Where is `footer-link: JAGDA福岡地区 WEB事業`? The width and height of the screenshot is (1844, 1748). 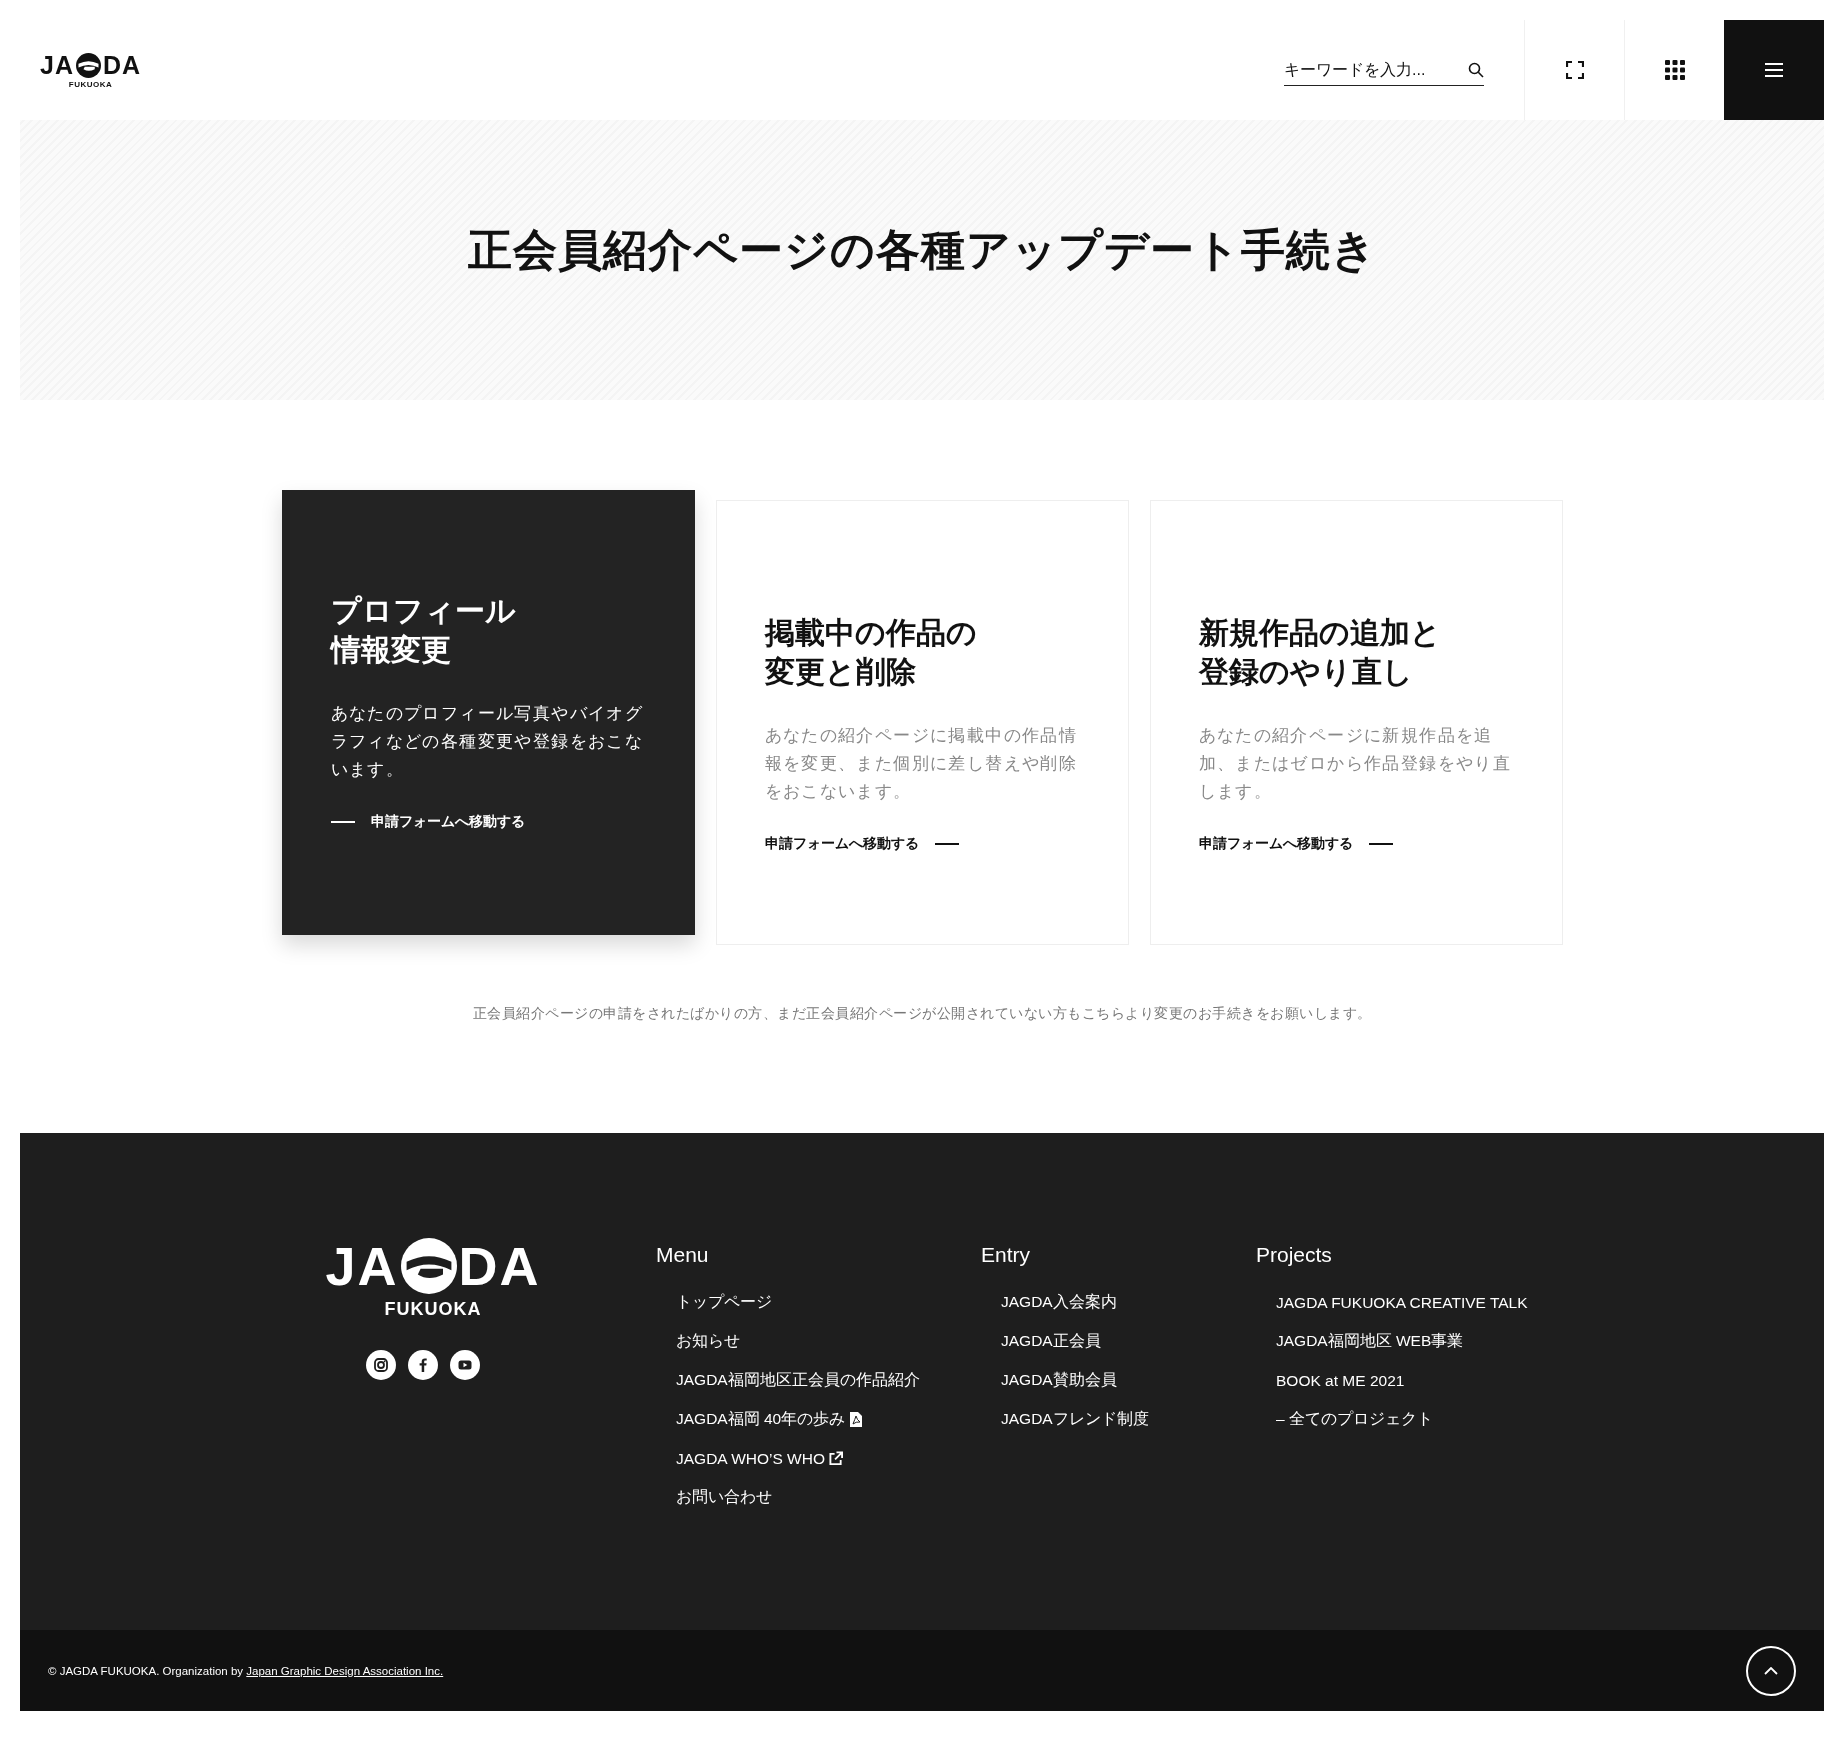
footer-link: JAGDA福岡地区 WEB事業 is located at coordinates (1370, 1341).